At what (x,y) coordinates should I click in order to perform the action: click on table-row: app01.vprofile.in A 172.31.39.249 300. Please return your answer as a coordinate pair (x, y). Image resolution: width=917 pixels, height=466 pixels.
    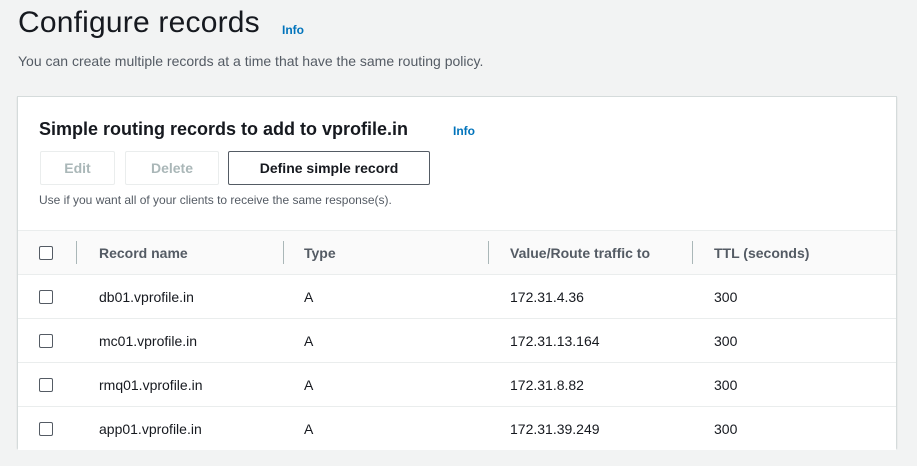
    Looking at the image, I should click on (457, 428).